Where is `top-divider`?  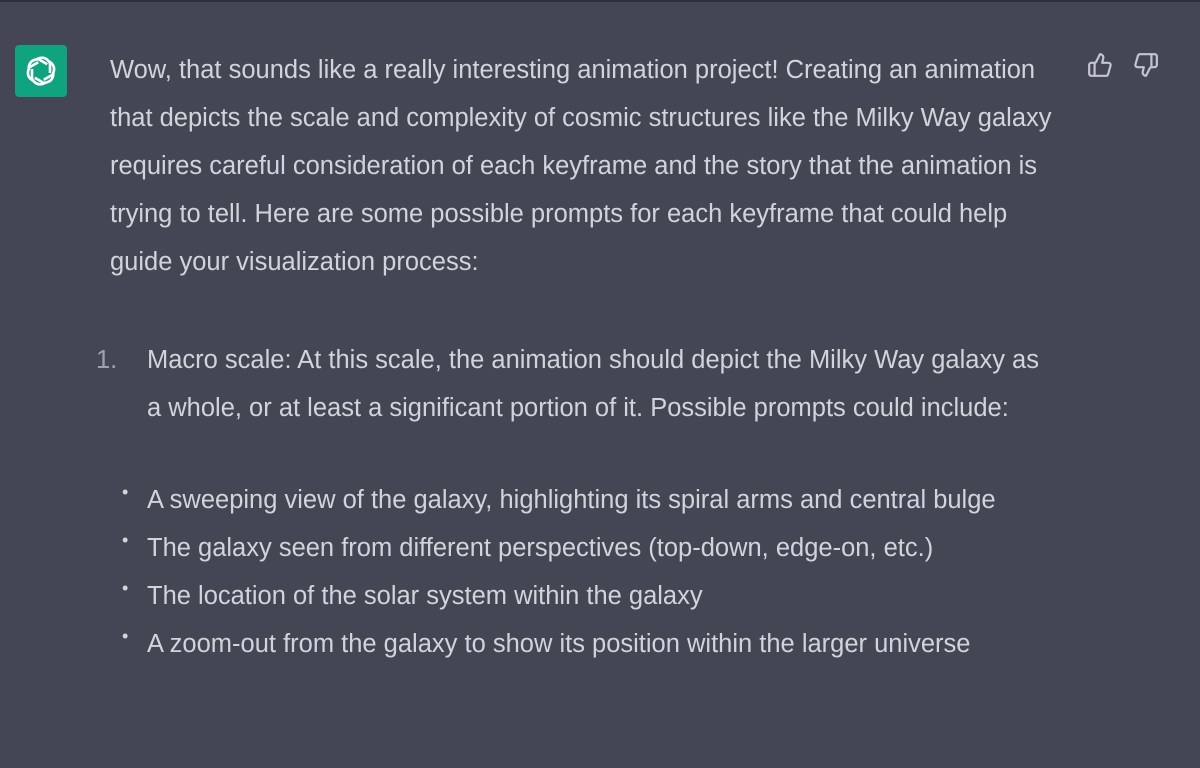 top-divider is located at coordinates (600, 1).